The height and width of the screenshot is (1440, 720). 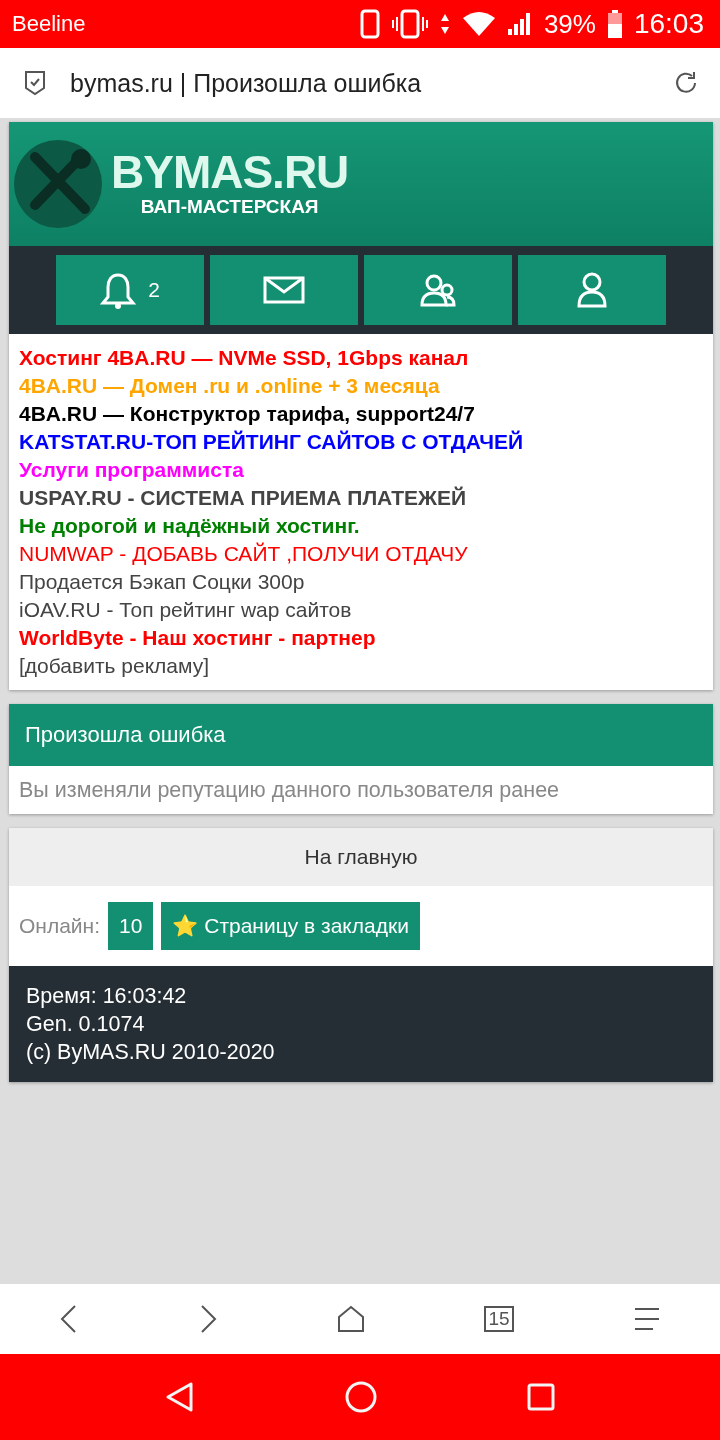 I want to click on ad-link: USPAY.RU - СИСТЕМА ПРИЕМА ПЛАТЕЖЕЙ, so click(x=361, y=498).